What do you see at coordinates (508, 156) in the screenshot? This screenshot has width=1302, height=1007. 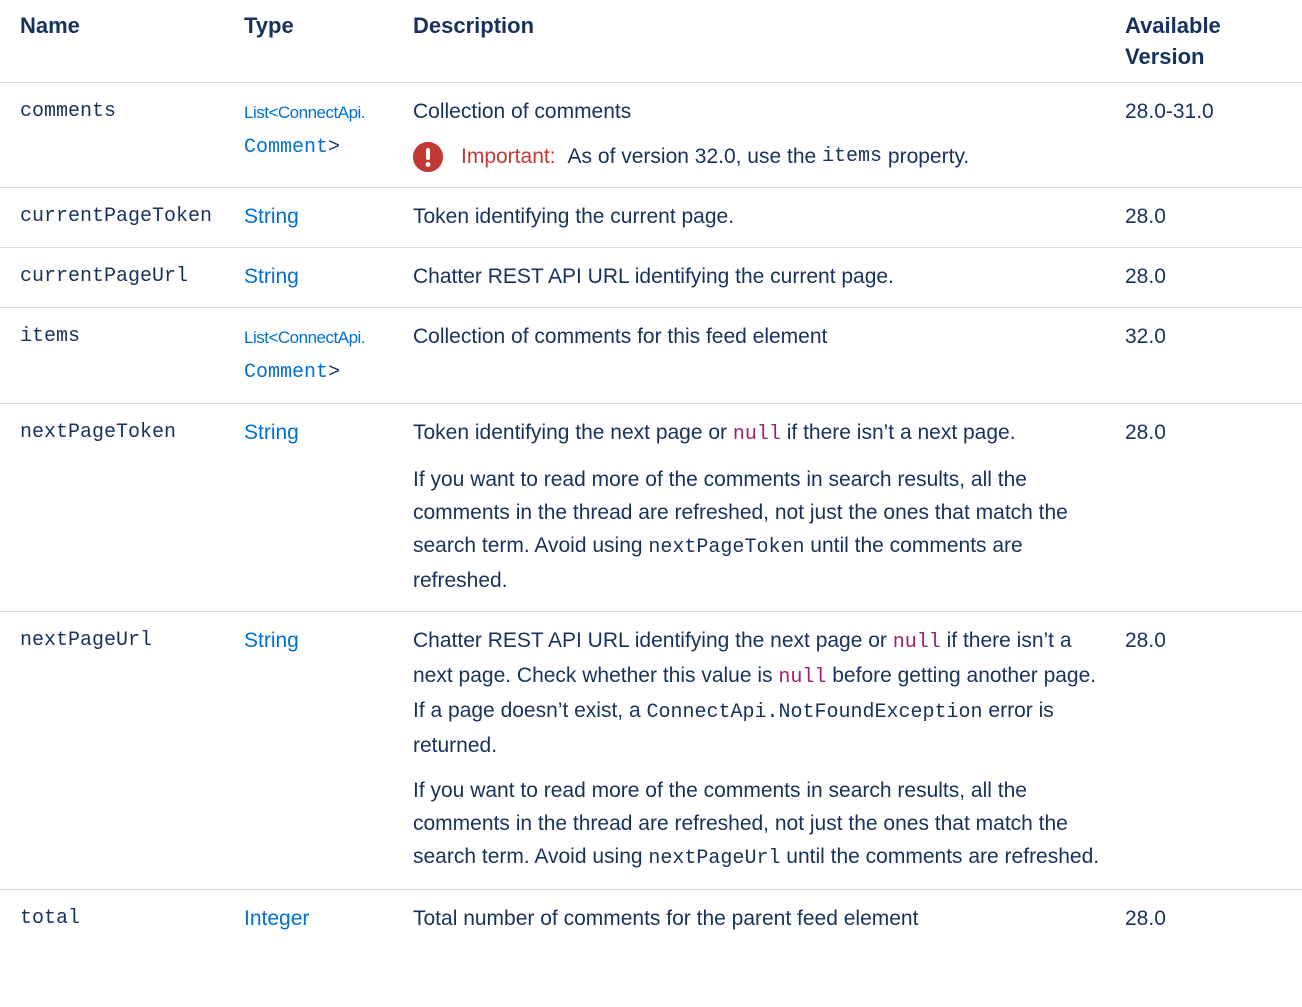 I see `important-label: Important:` at bounding box center [508, 156].